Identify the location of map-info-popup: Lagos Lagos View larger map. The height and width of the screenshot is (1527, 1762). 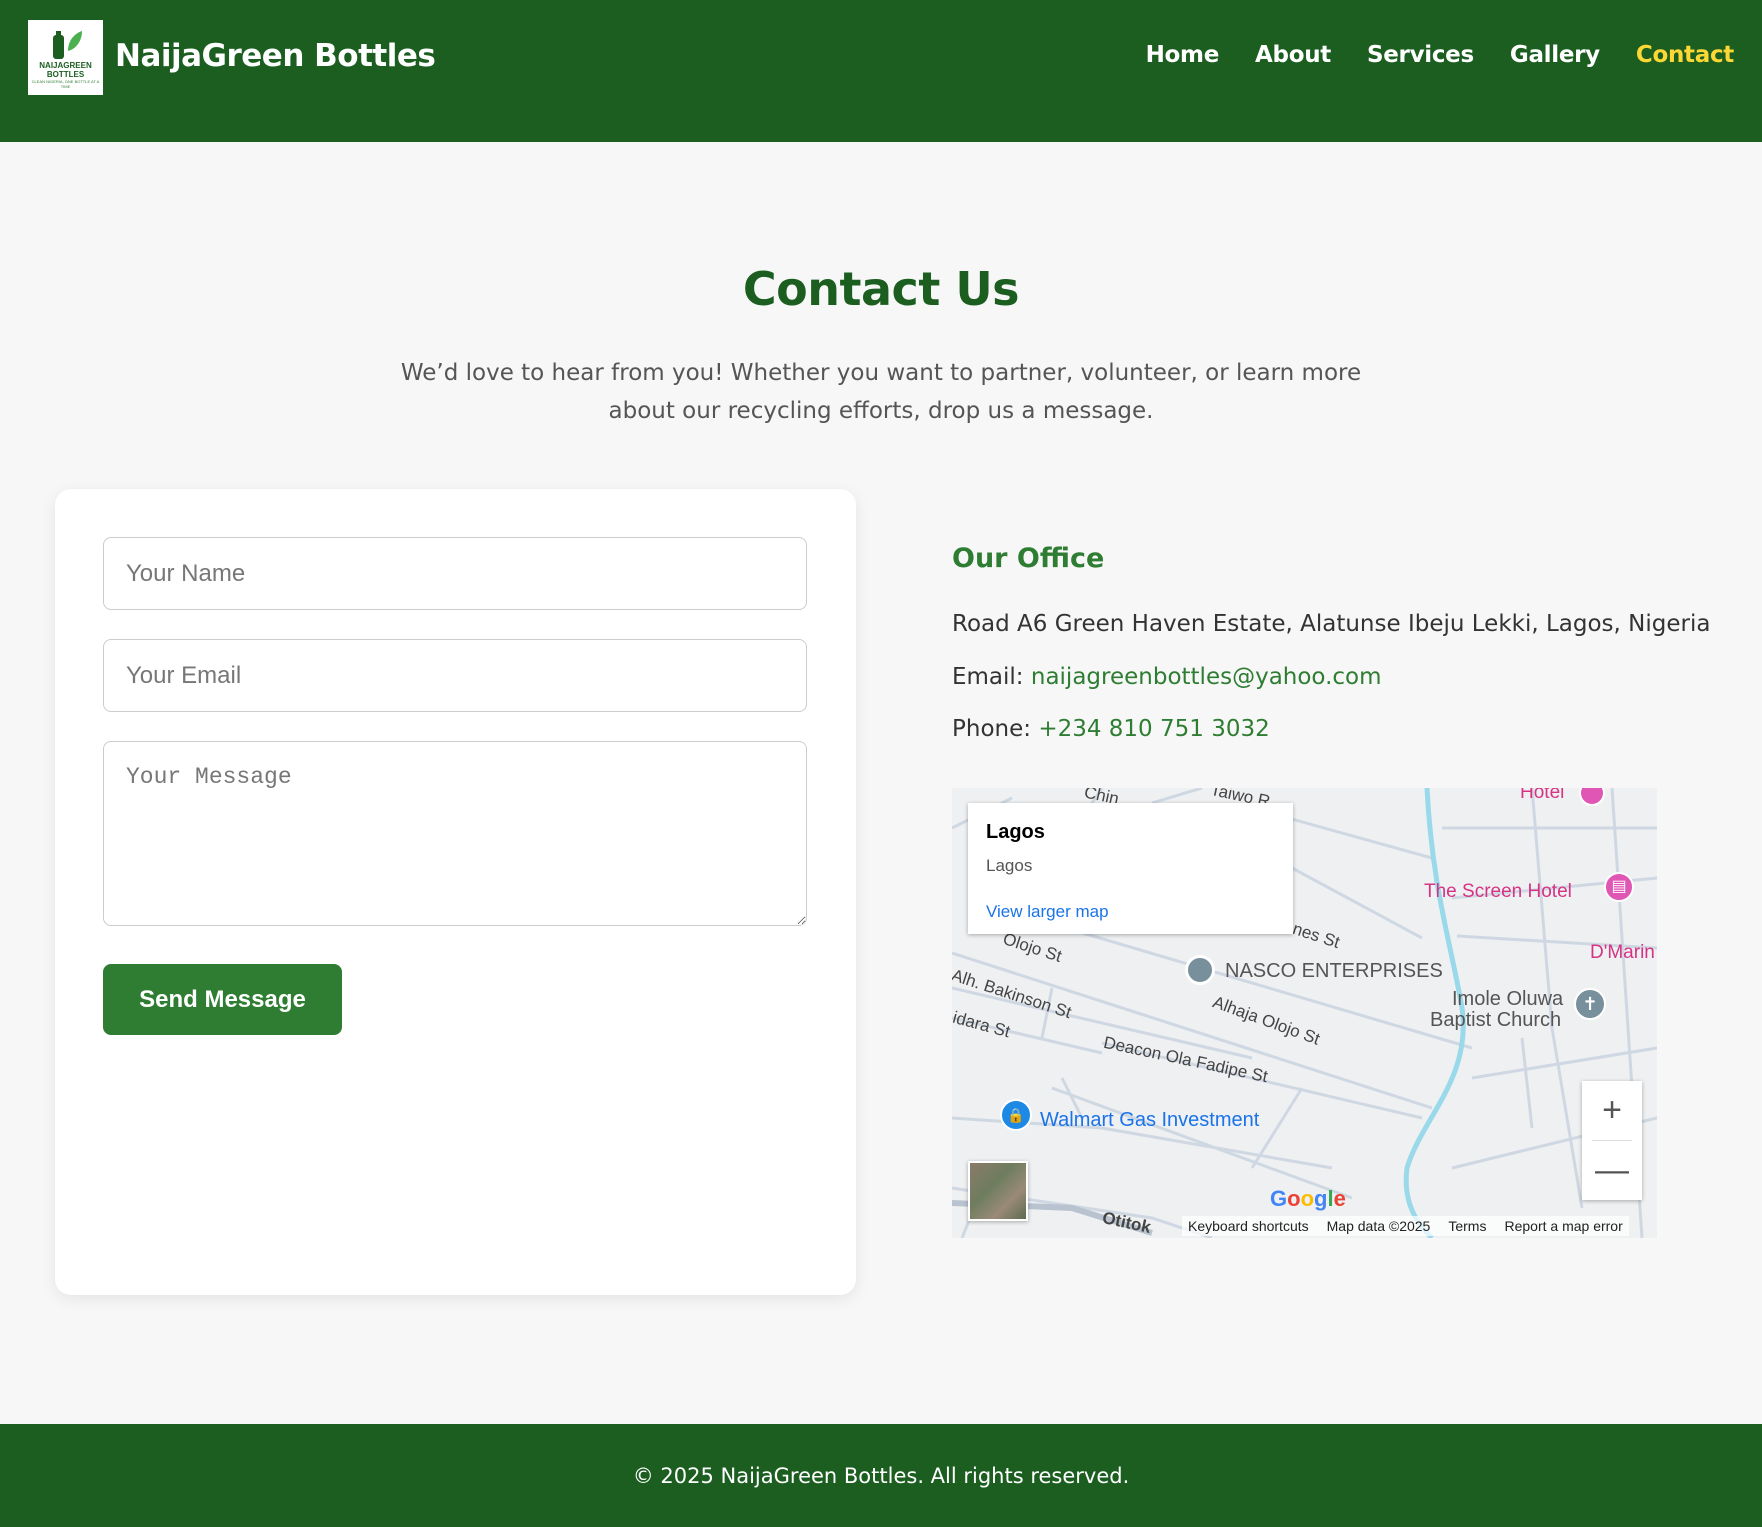
(1130, 868).